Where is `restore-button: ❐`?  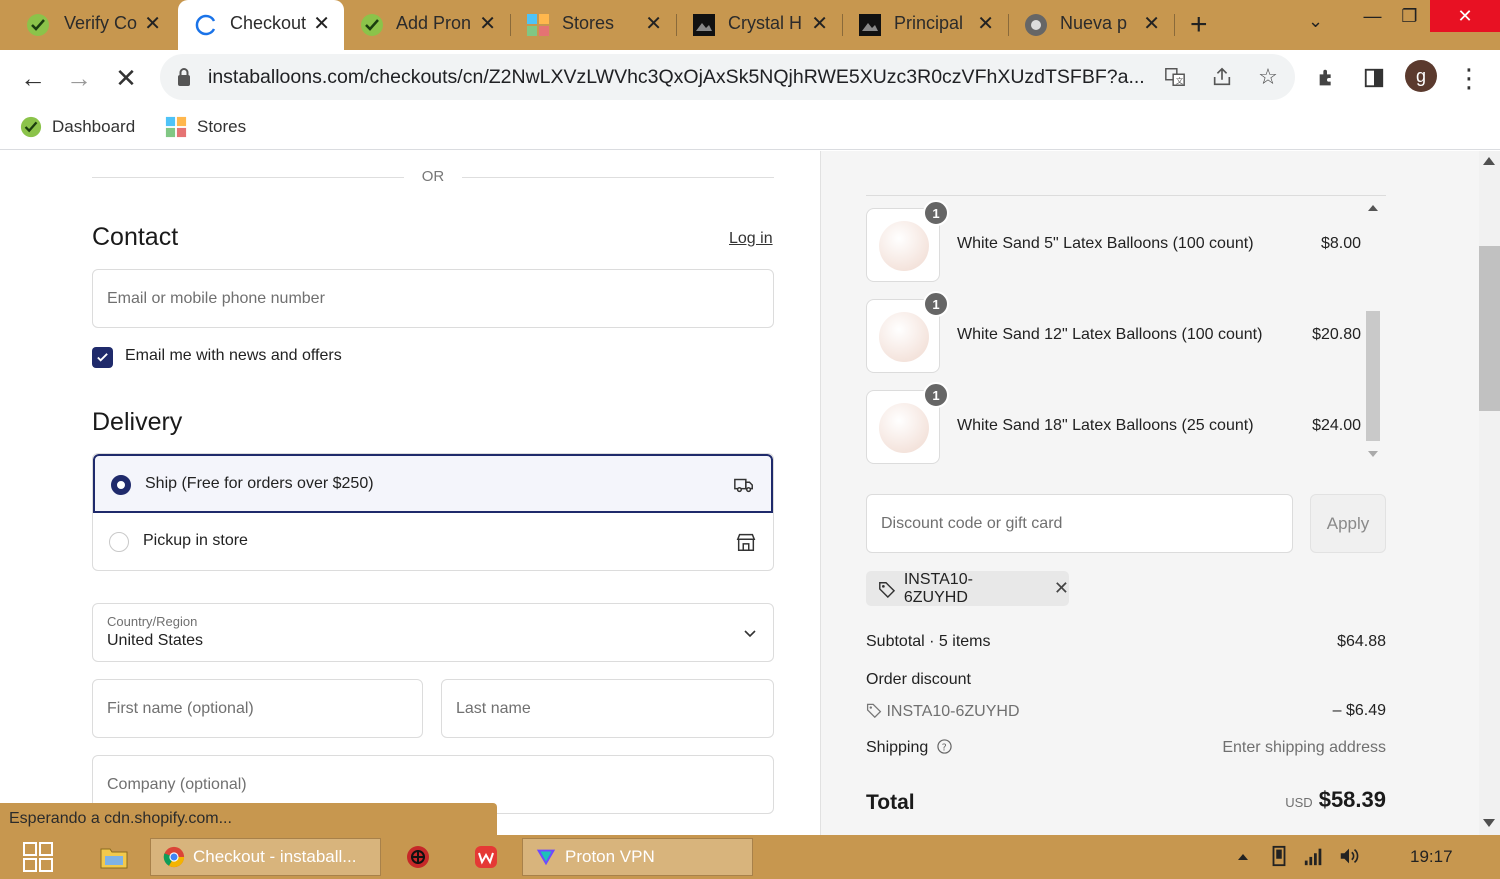
restore-button: ❐ is located at coordinates (1409, 16).